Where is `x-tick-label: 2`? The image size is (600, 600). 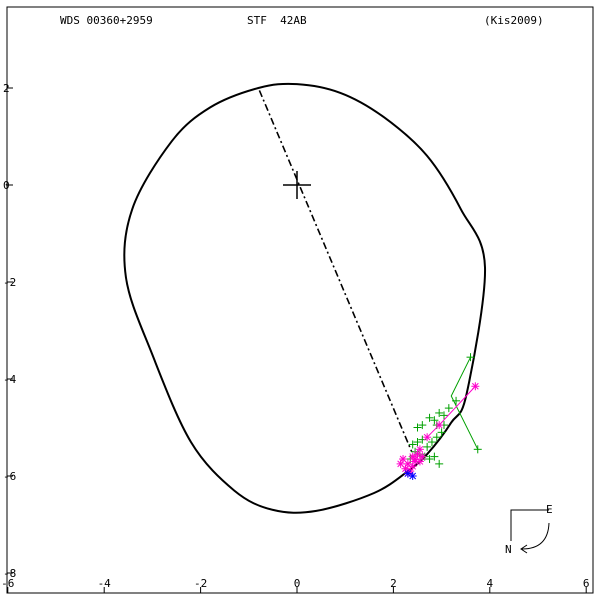
x-tick-label: 2 is located at coordinates (393, 583).